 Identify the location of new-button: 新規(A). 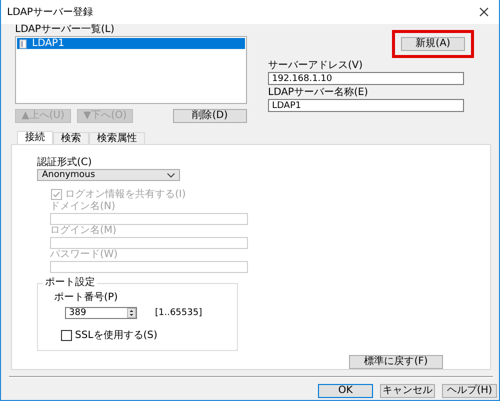
(433, 44).